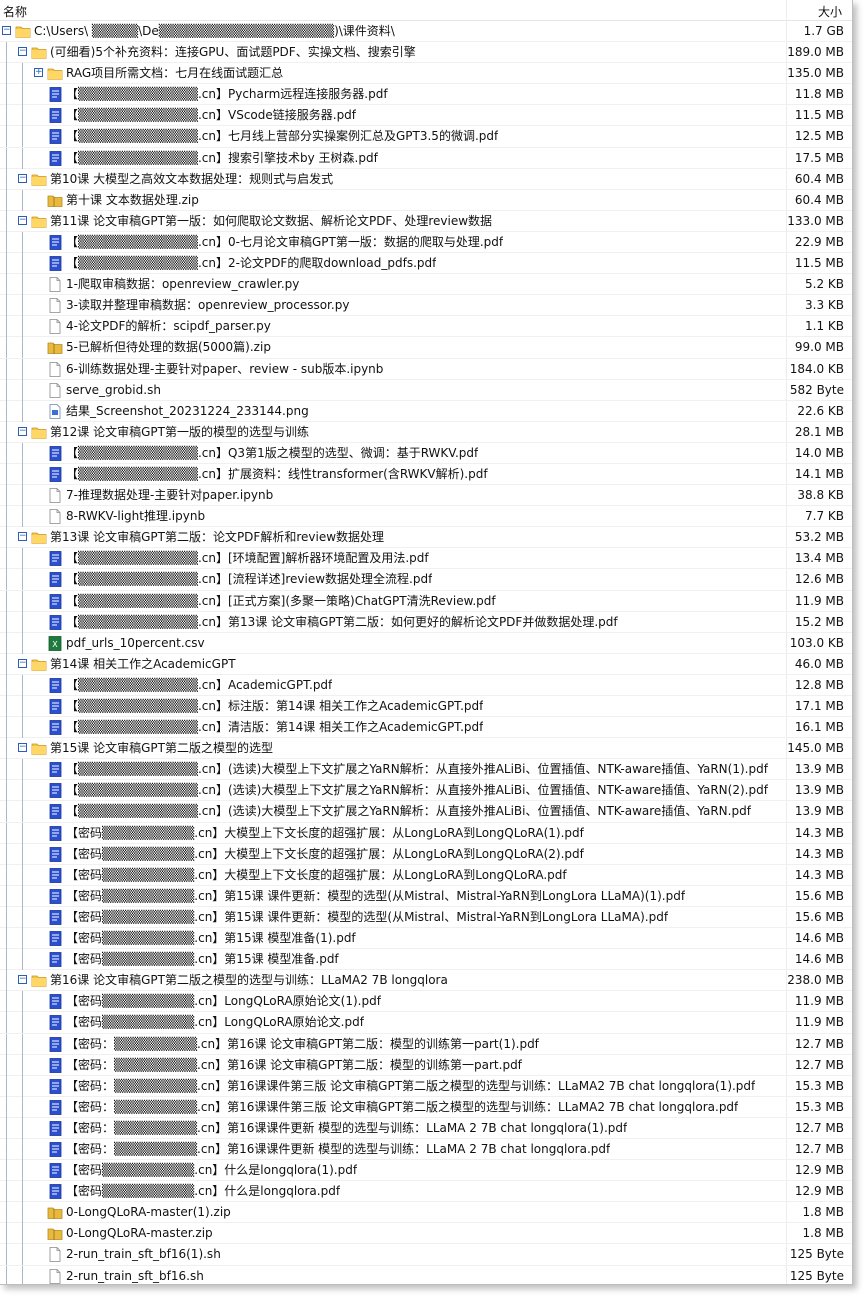 The height and width of the screenshot is (1299, 866). What do you see at coordinates (426, 939) in the screenshot?
I see `tree-file-row: 【密码▒▒▒▒▒▒▒▒▒▒.cn】第15课 模型准备(1).pdf 14.6 MB` at bounding box center [426, 939].